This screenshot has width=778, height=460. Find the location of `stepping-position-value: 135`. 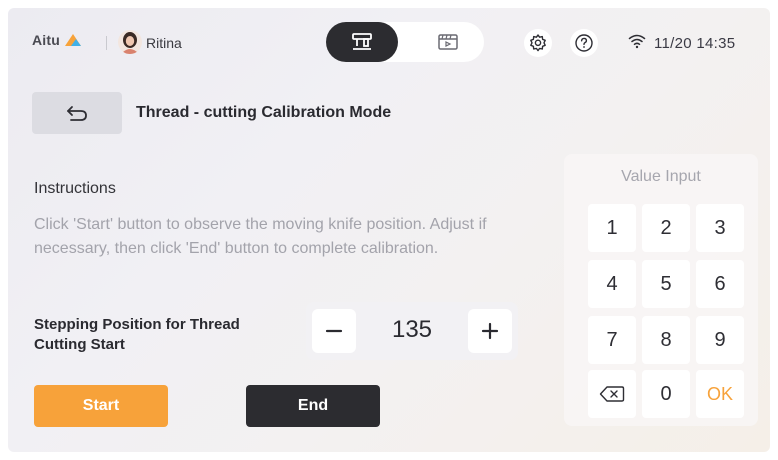

stepping-position-value: 135 is located at coordinates (412, 330).